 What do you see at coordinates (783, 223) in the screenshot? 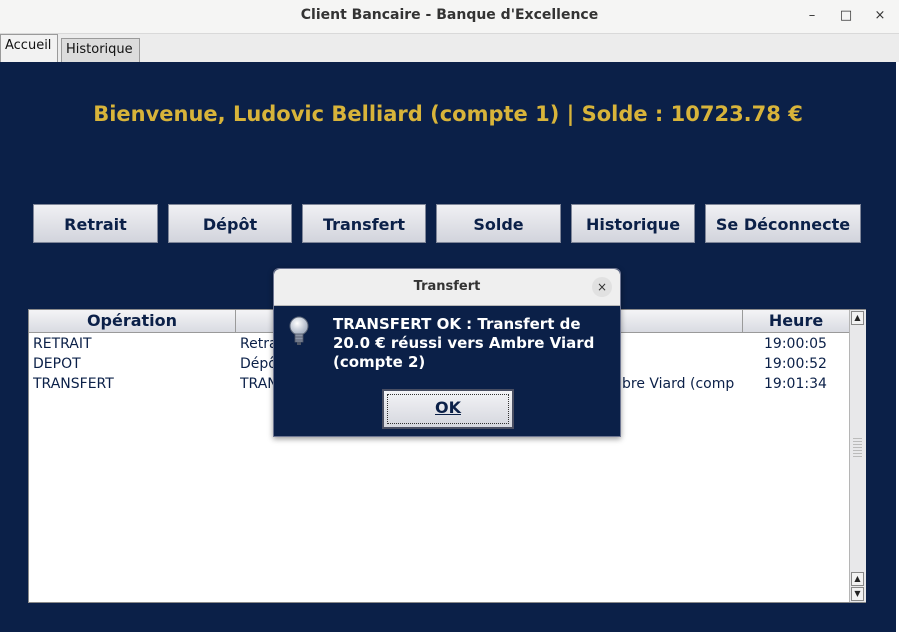
I see `logout-button: Se Déconnecte` at bounding box center [783, 223].